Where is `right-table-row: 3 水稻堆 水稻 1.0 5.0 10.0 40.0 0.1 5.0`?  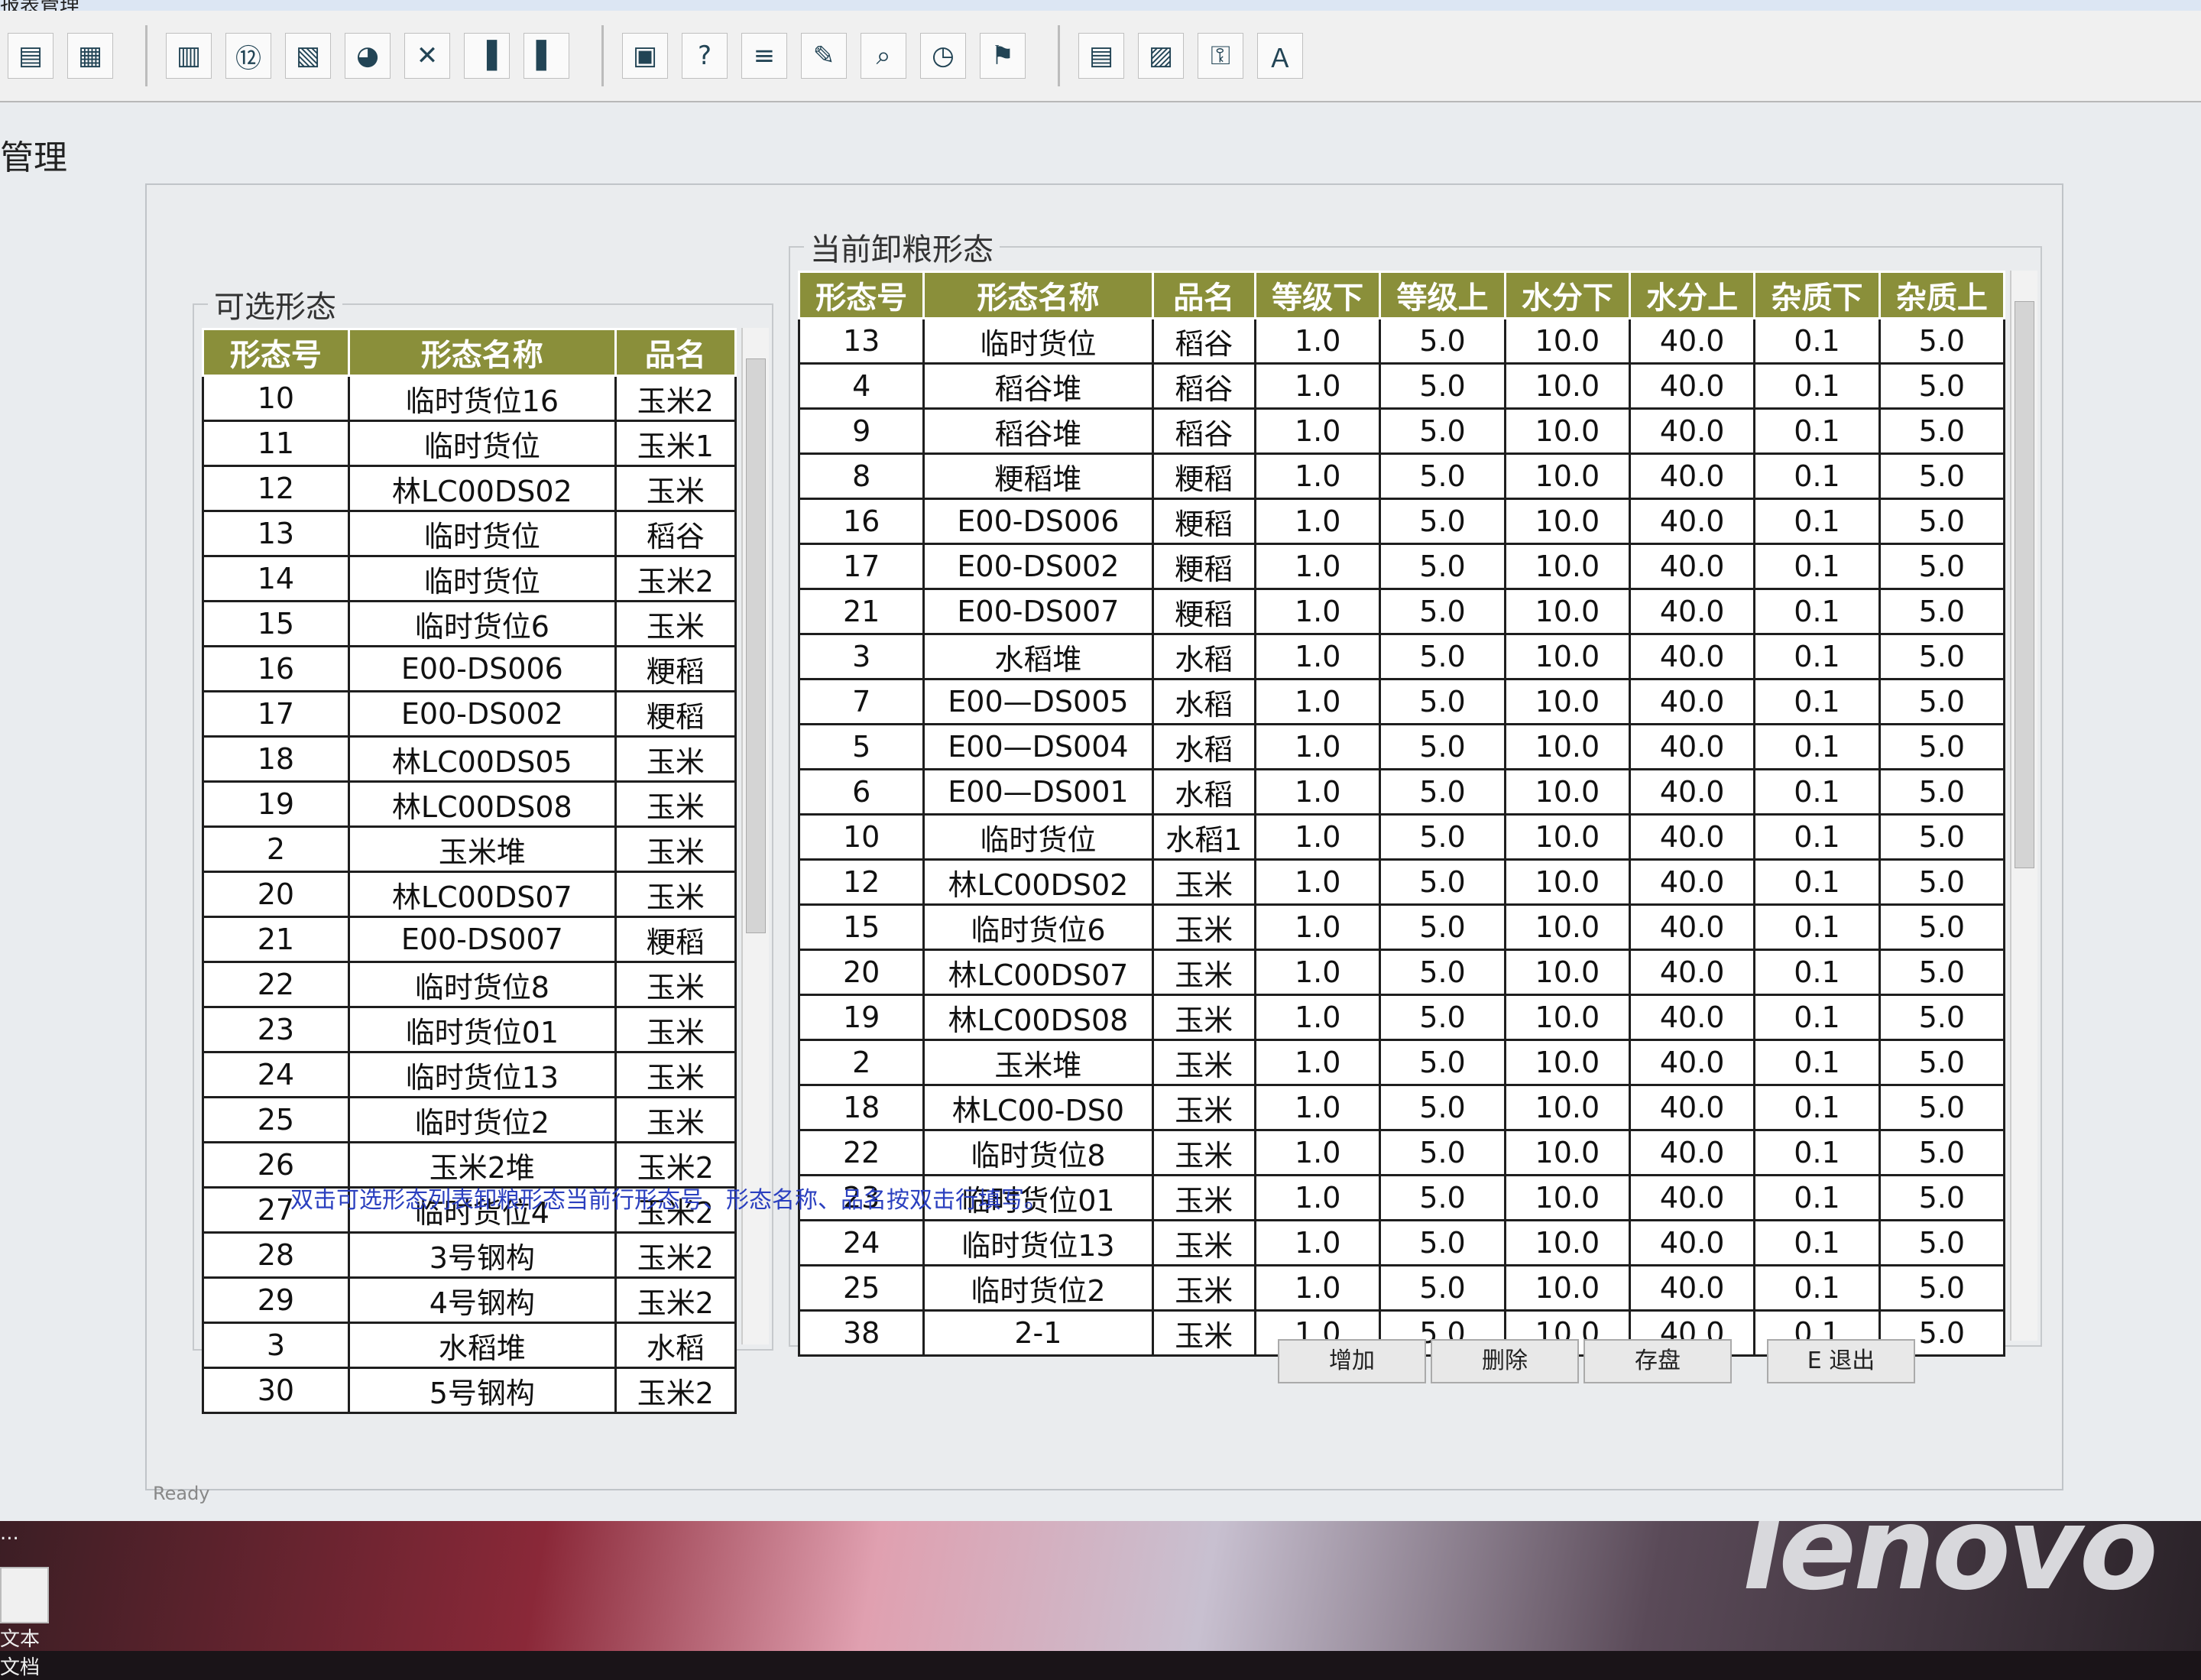 right-table-row: 3 水稻堆 水稻 1.0 5.0 10.0 40.0 0.1 5.0 is located at coordinates (1401, 656).